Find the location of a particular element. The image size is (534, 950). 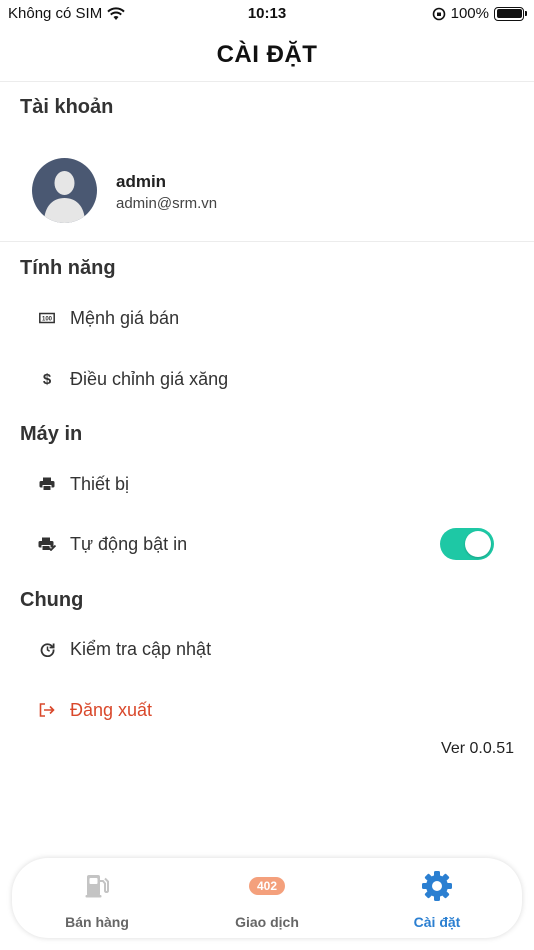

battery-percent: 100% is located at coordinates (469, 13).